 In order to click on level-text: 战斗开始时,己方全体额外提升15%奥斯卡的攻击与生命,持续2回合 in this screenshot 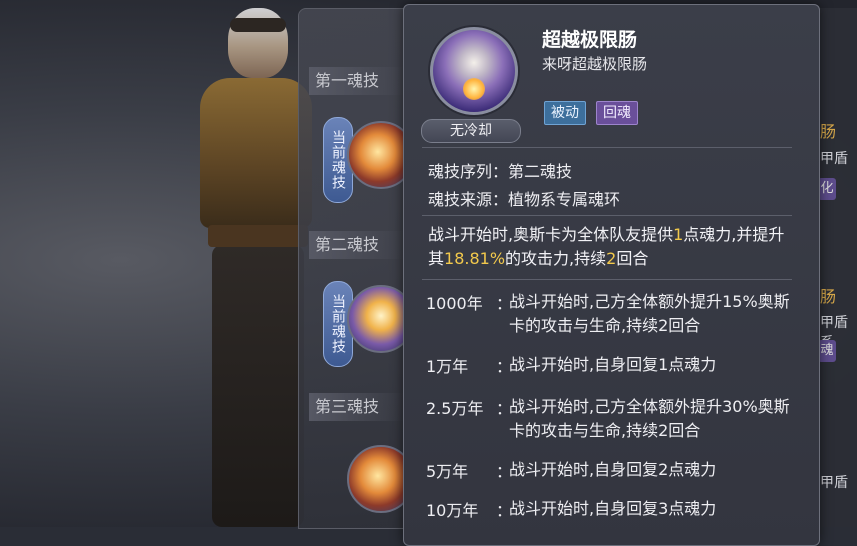, I will do `click(649, 313)`.